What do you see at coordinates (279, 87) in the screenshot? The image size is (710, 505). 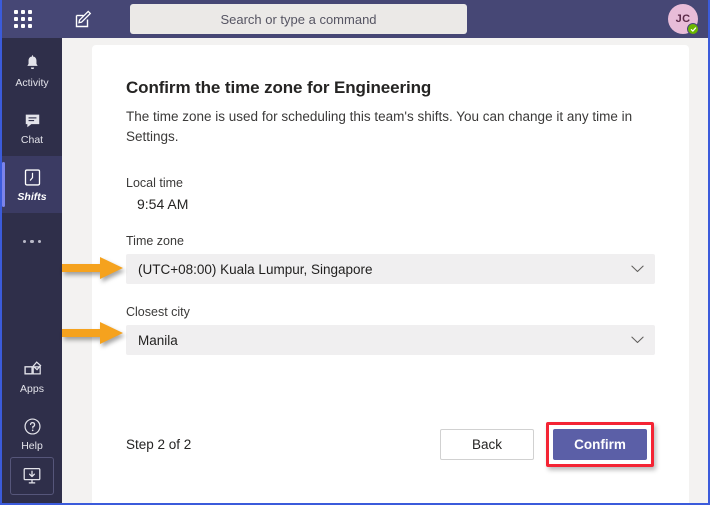 I see `page-title: Confirm the time zone for Engineering` at bounding box center [279, 87].